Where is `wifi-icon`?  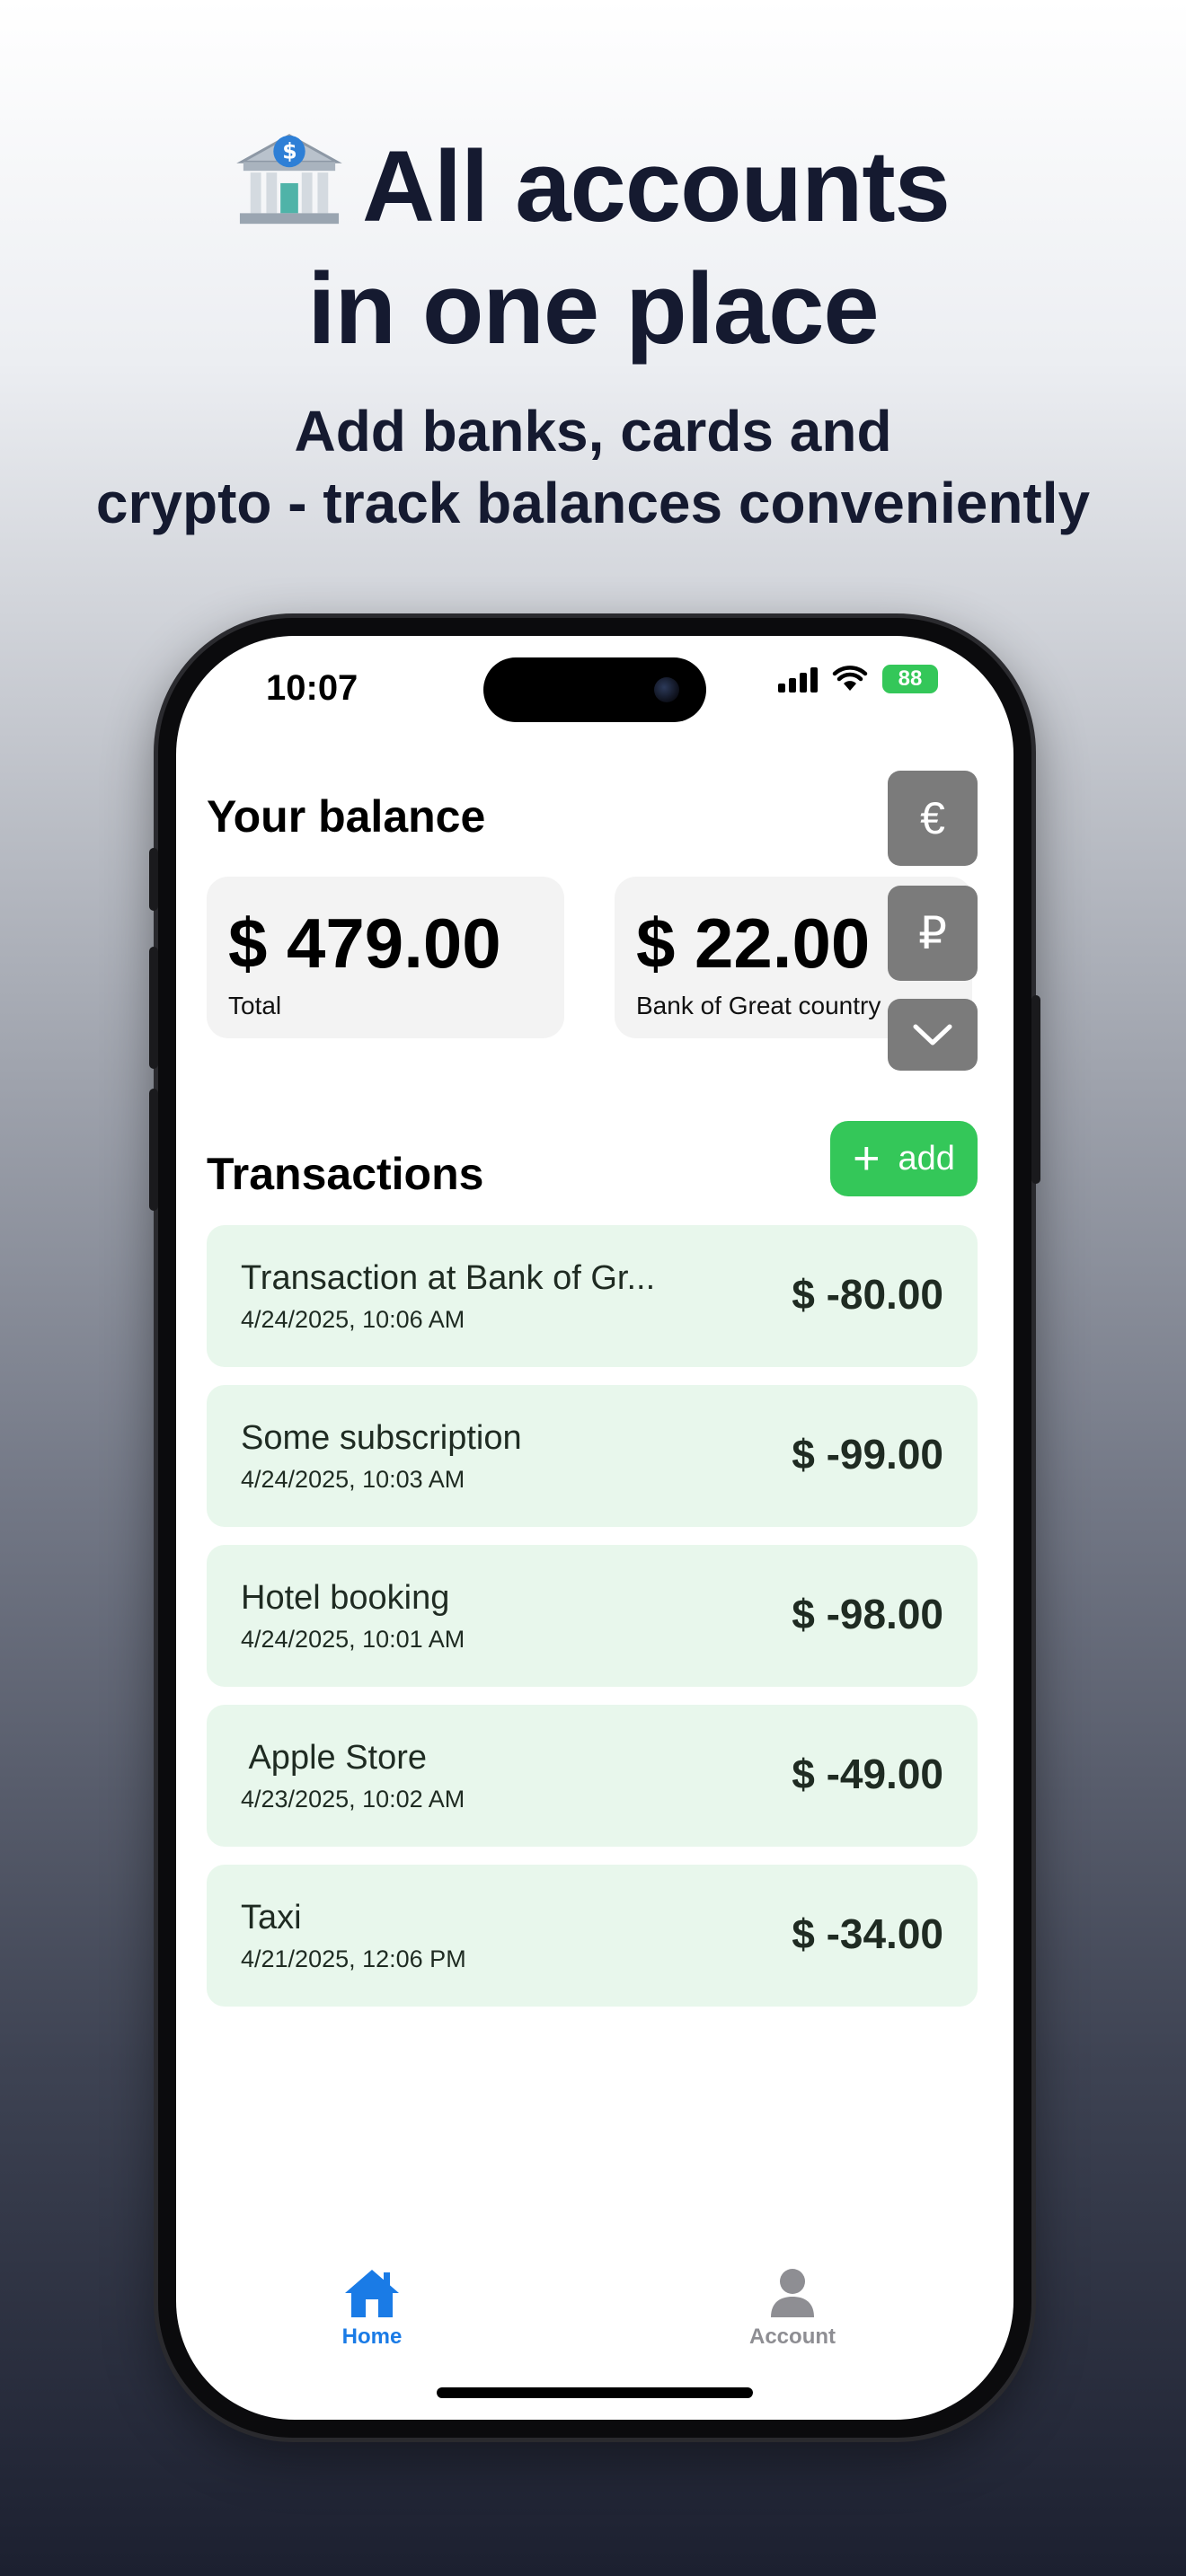
wifi-icon is located at coordinates (850, 678).